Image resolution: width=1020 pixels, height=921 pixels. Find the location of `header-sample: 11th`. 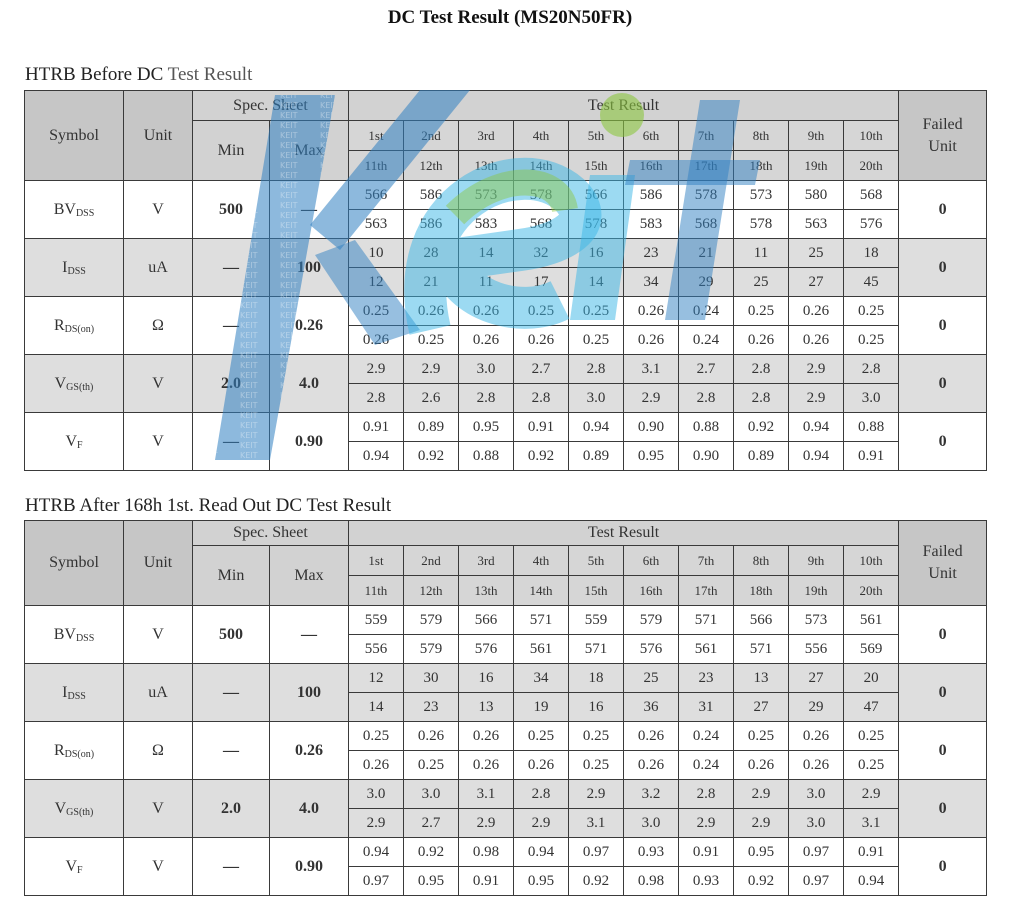

header-sample: 11th is located at coordinates (376, 165).